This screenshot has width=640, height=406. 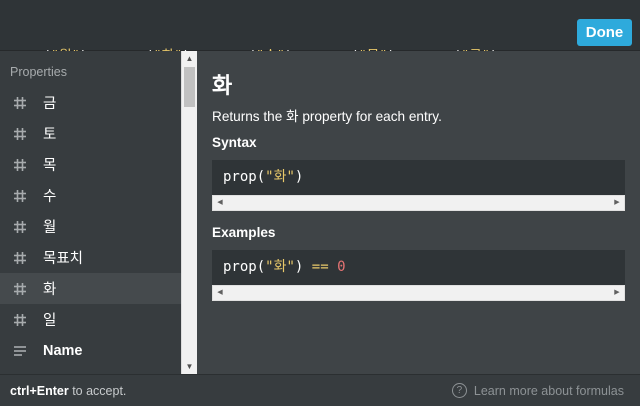 What do you see at coordinates (418, 267) in the screenshot?
I see `example-code-block: prop("화") == 0` at bounding box center [418, 267].